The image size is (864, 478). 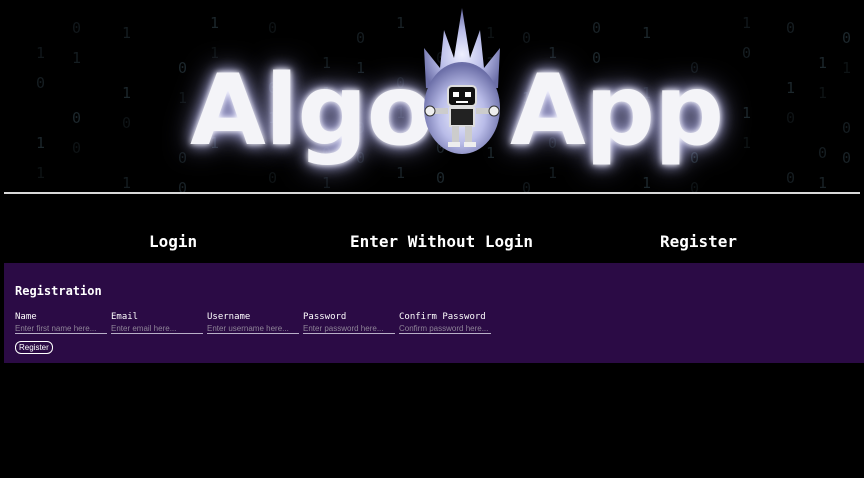 I want to click on name-field-group: Name, so click(x=61, y=323).